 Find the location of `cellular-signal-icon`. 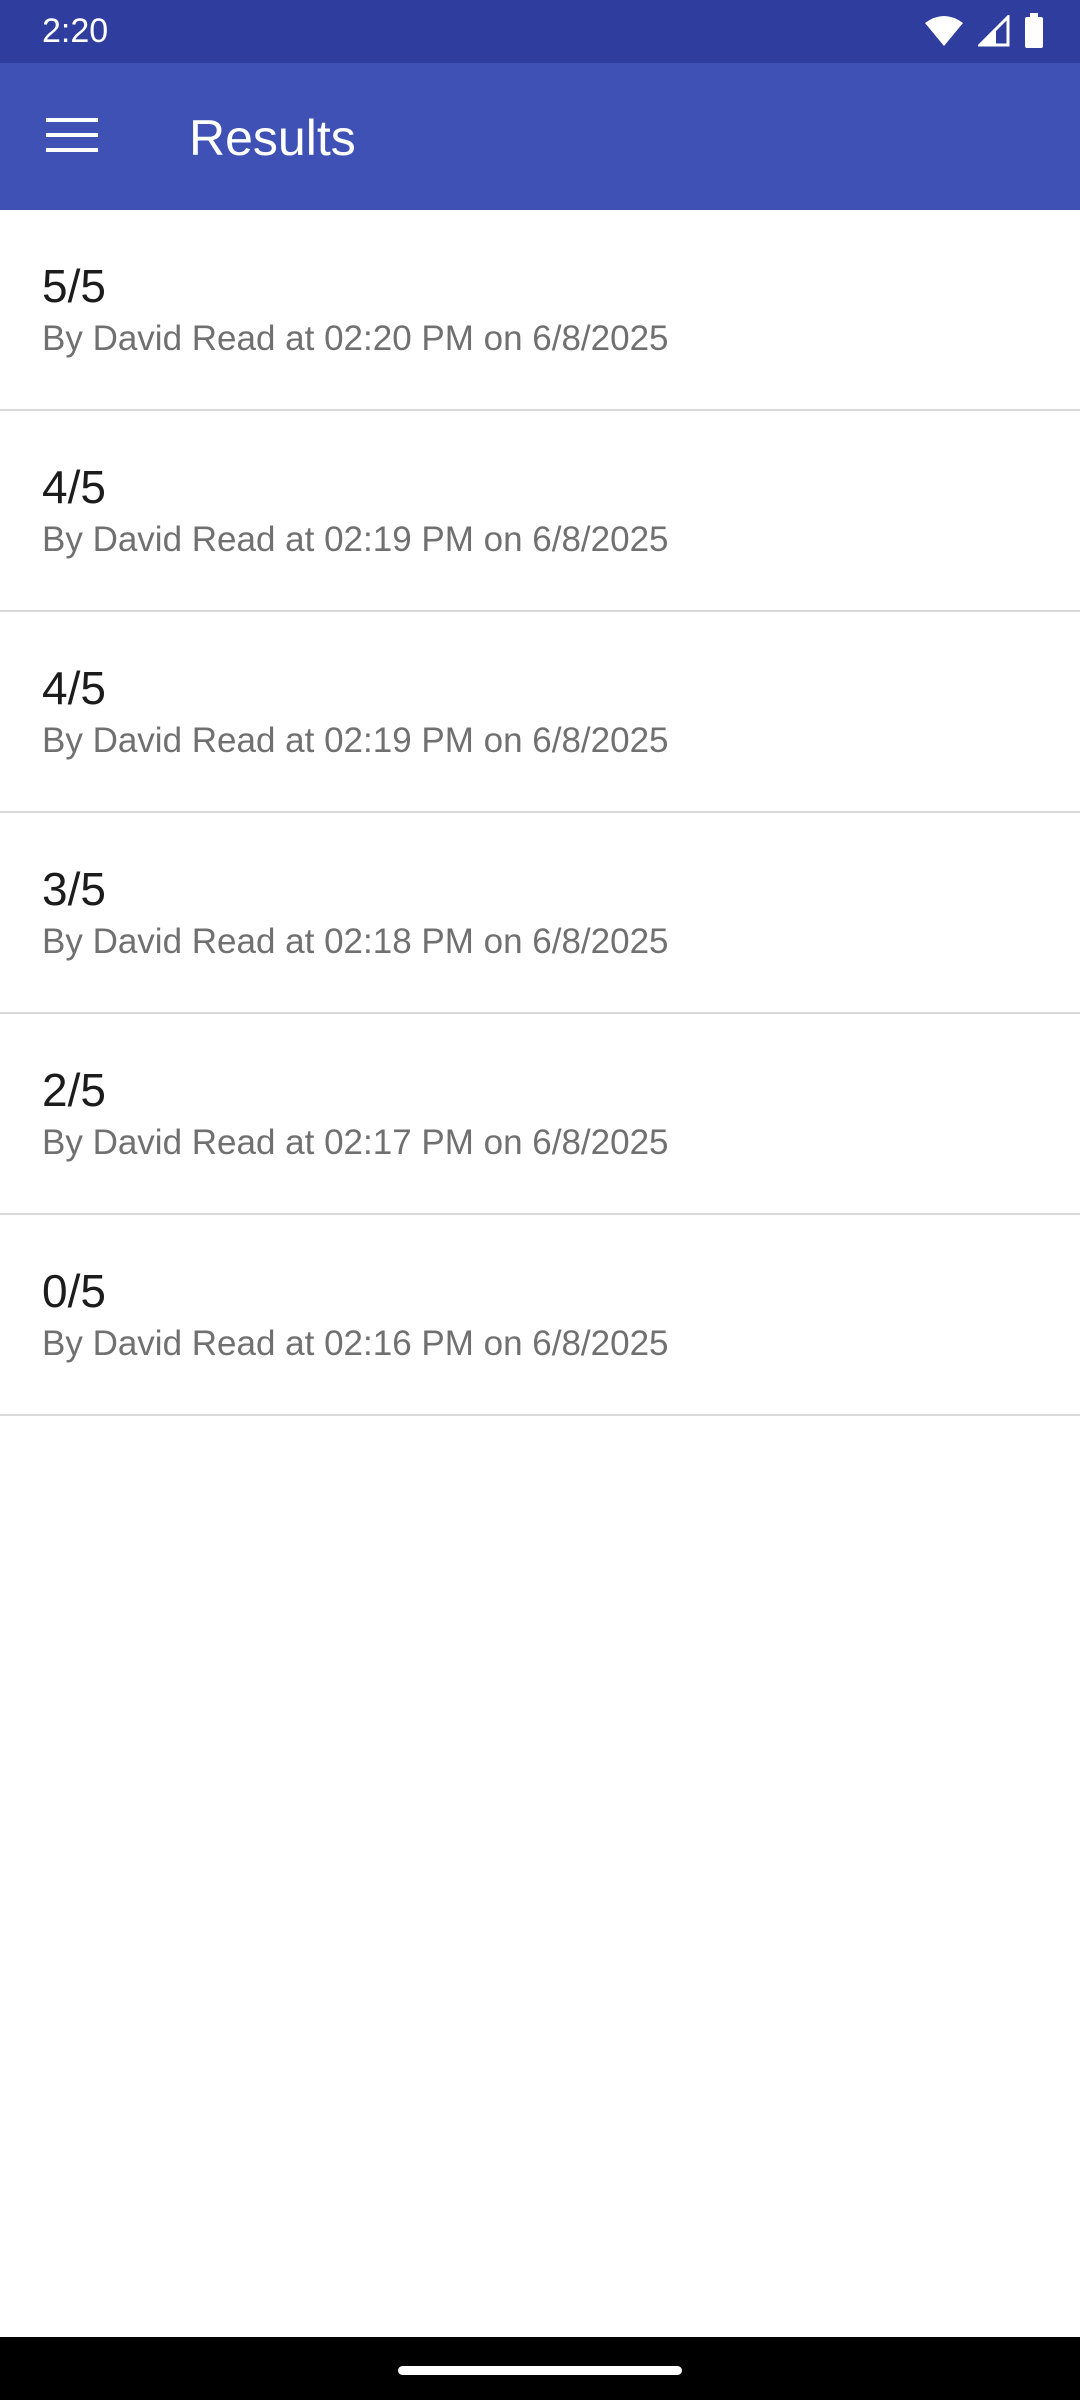

cellular-signal-icon is located at coordinates (994, 31).